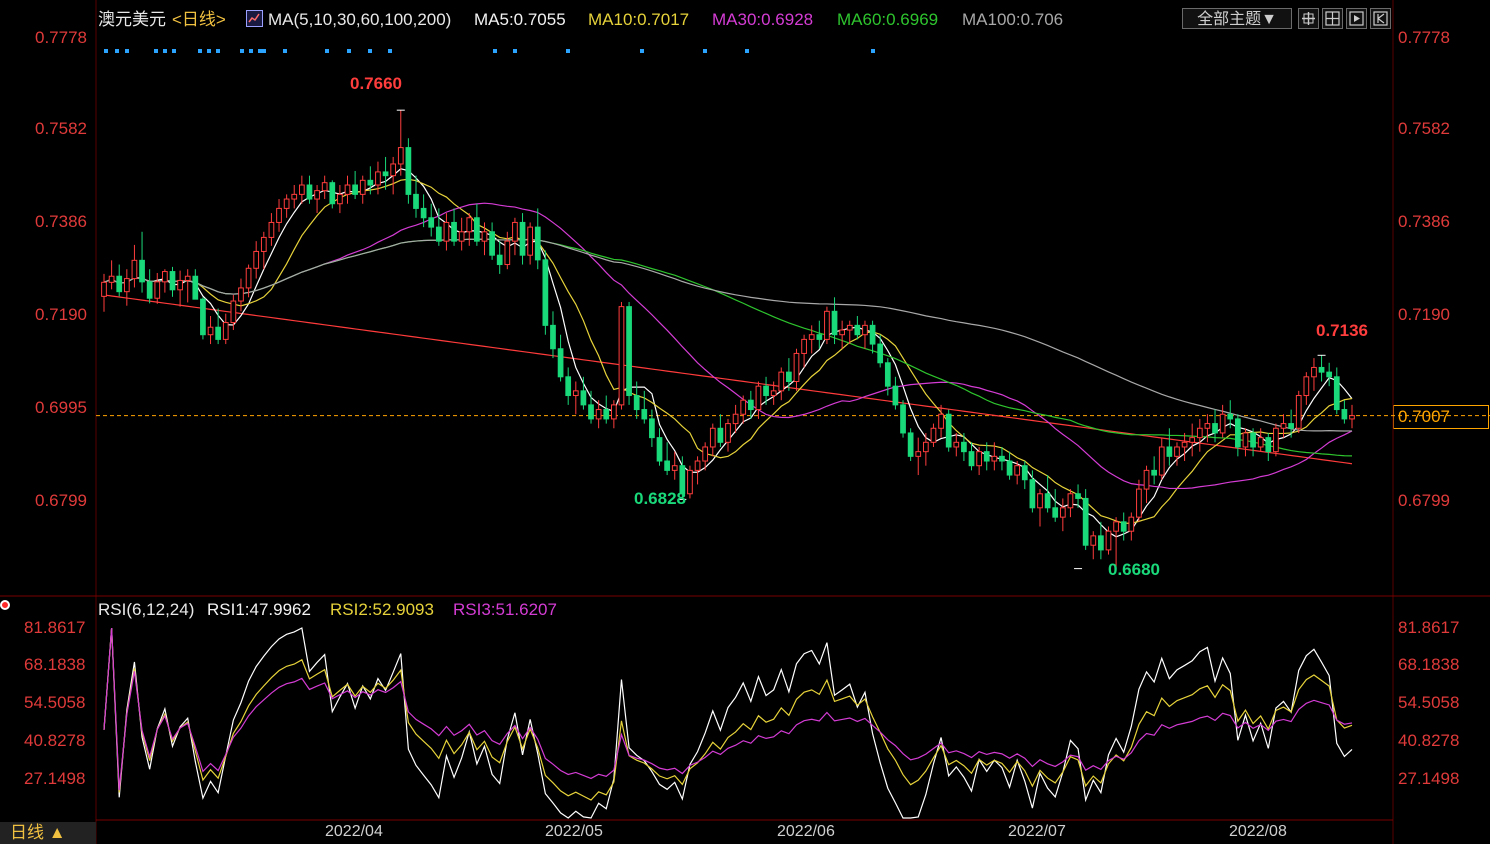 This screenshot has height=844, width=1490. Describe the element at coordinates (259, 609) in the screenshot. I see `rsi1-value: RSI1:47.9962` at that location.